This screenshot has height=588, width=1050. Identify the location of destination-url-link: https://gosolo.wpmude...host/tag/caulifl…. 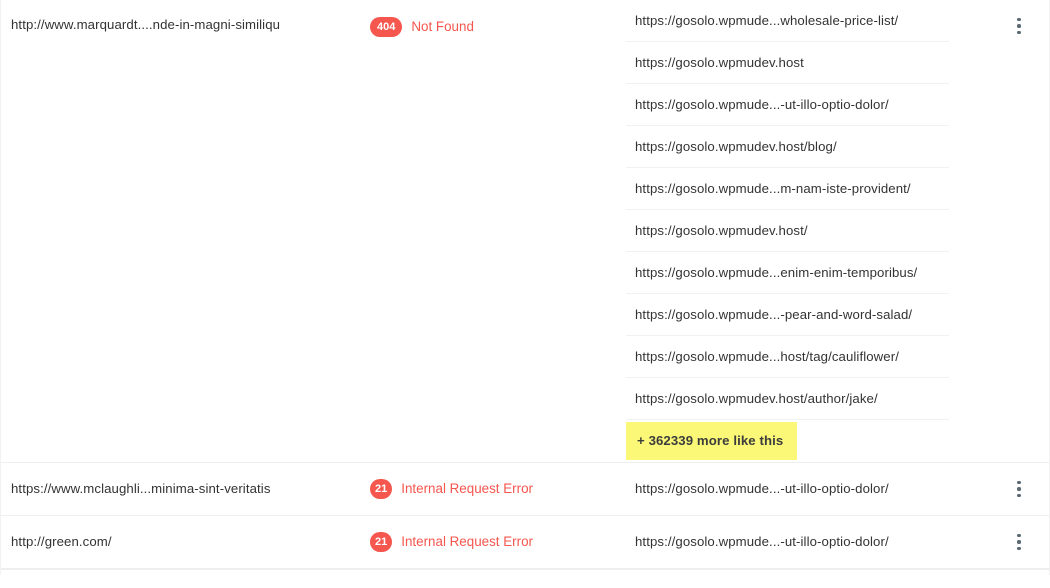
(767, 357).